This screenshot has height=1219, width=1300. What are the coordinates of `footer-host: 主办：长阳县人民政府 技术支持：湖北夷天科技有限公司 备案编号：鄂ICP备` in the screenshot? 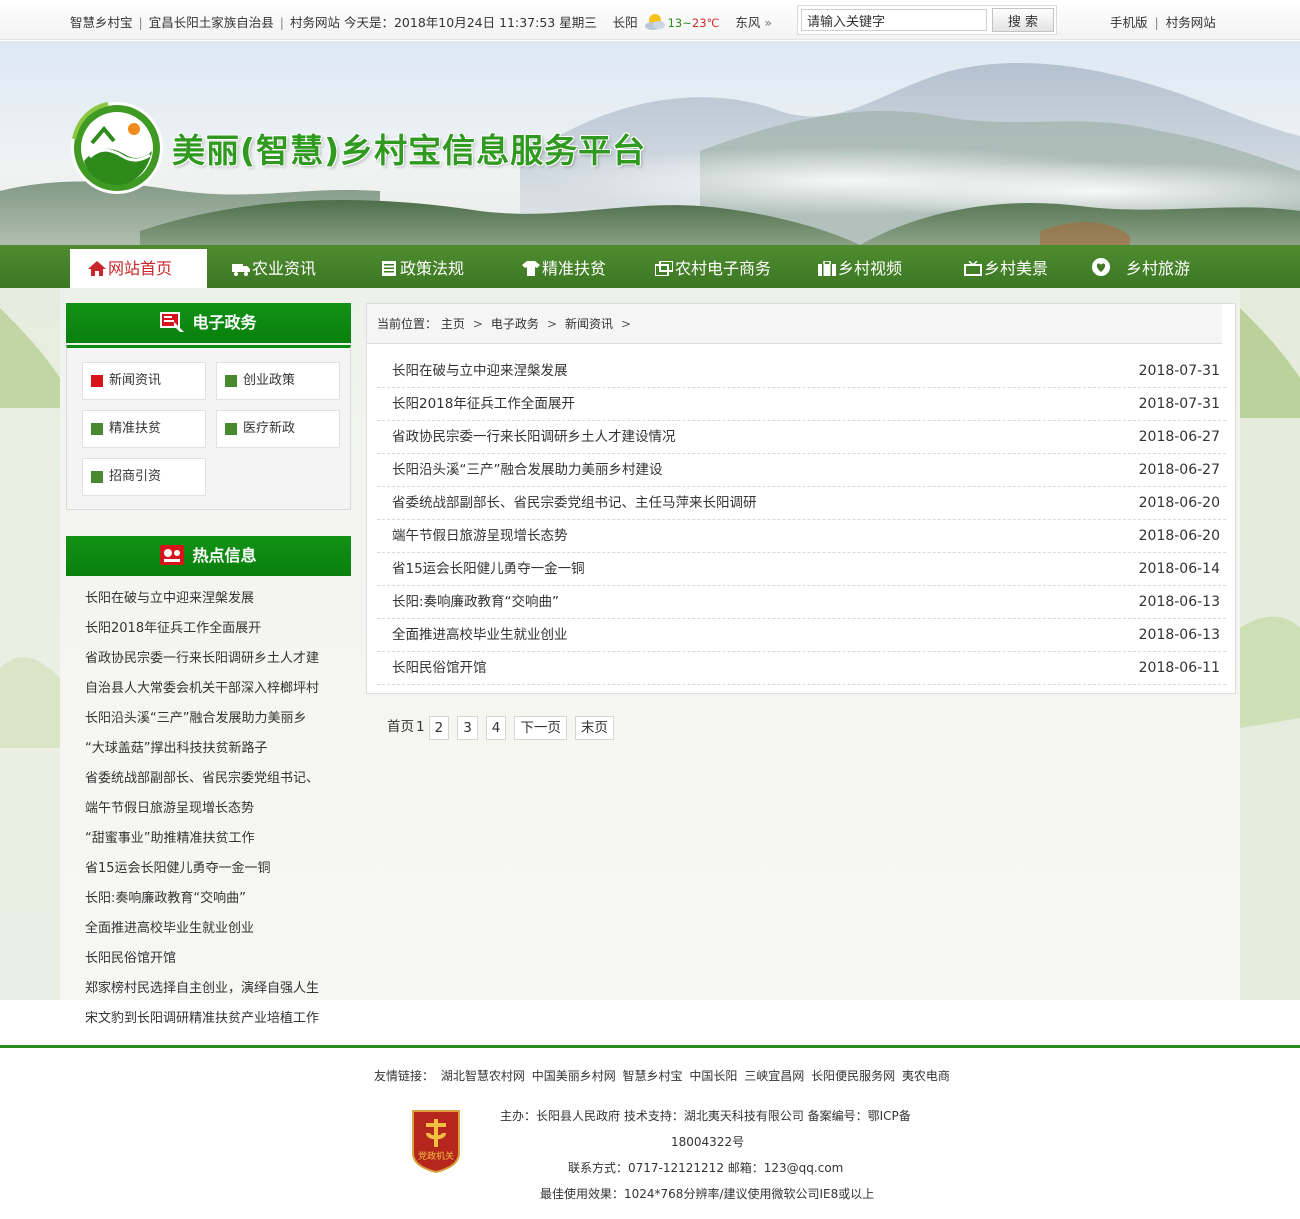 It's located at (705, 1116).